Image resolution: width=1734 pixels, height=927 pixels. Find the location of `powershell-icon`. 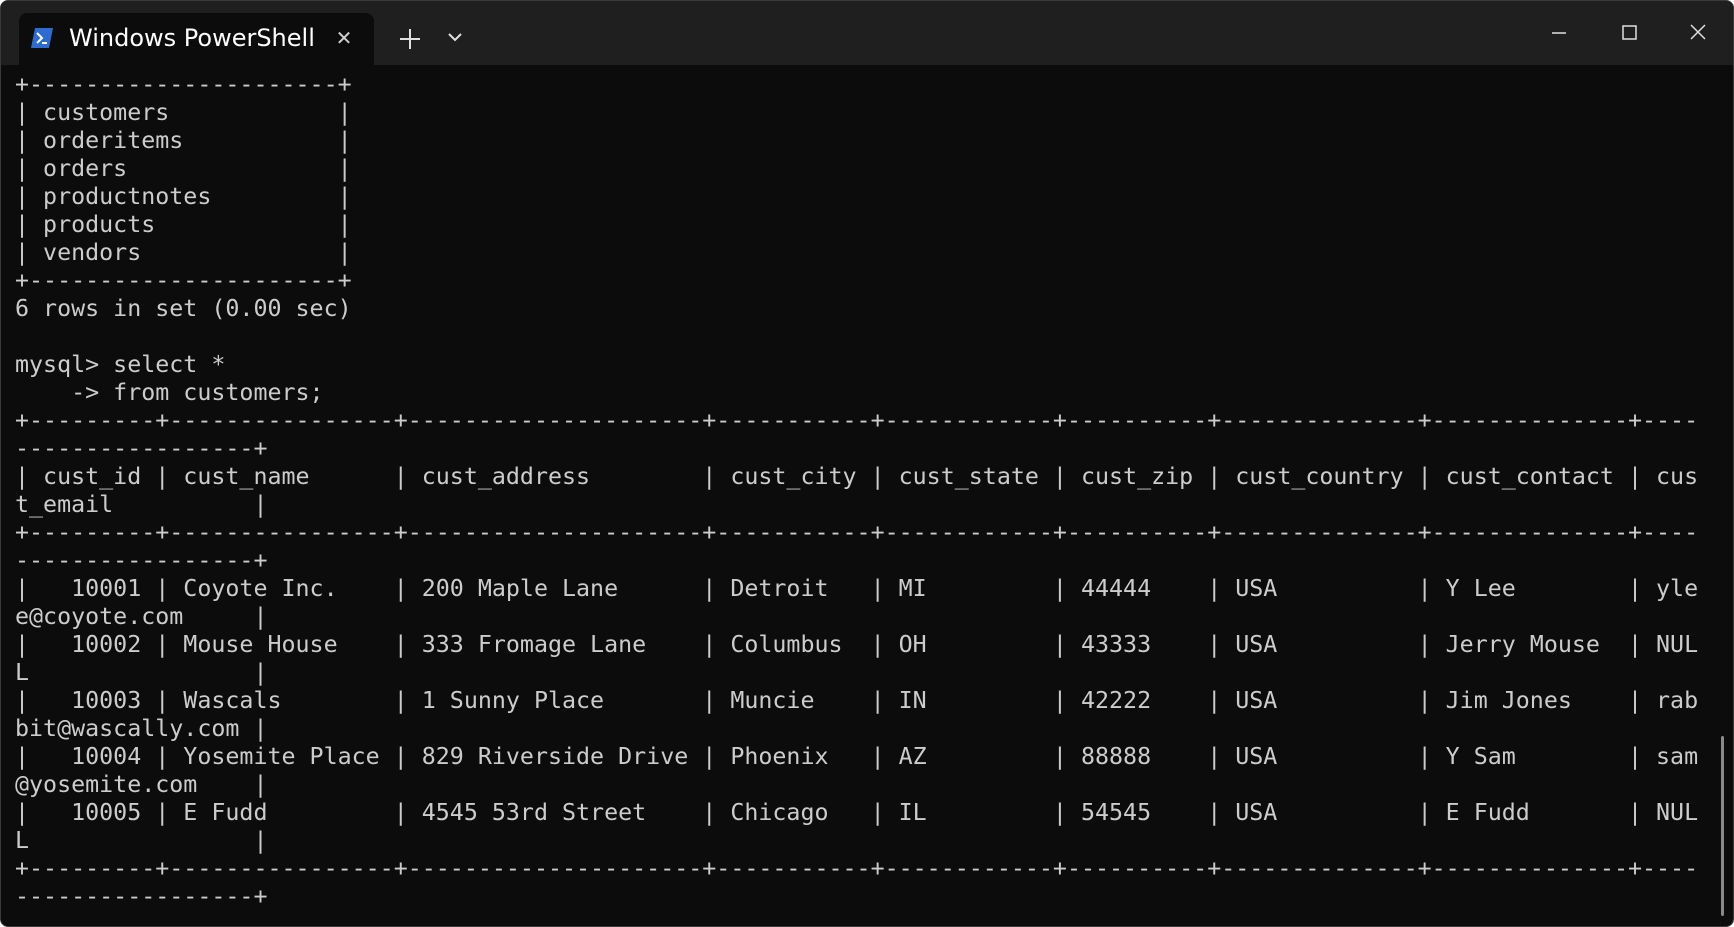

powershell-icon is located at coordinates (42, 38).